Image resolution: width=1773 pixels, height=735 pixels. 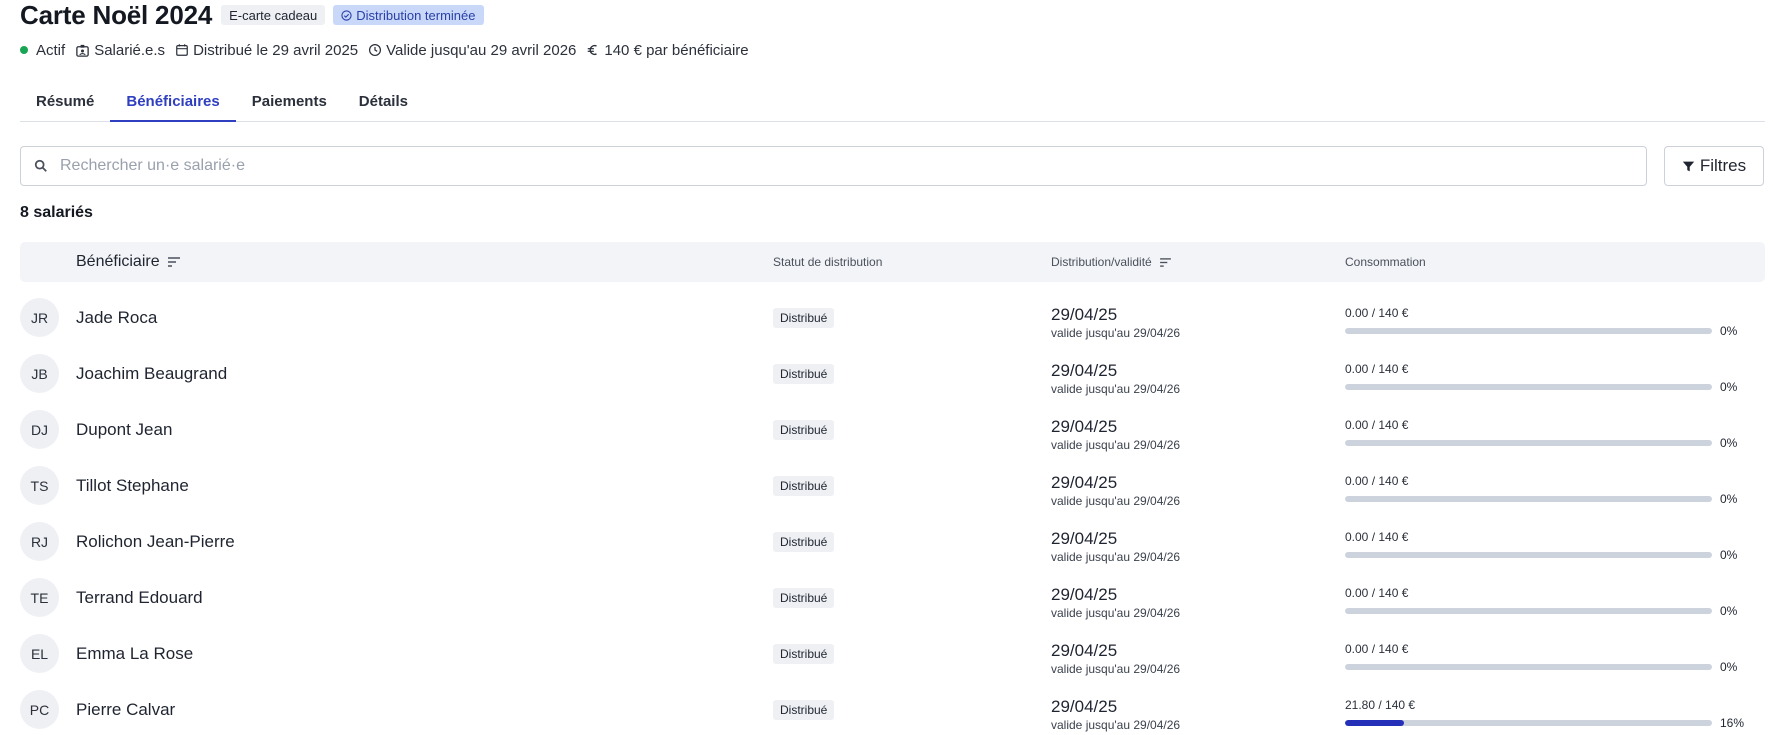 I want to click on audience-info: Salarié.e.s, so click(x=120, y=50).